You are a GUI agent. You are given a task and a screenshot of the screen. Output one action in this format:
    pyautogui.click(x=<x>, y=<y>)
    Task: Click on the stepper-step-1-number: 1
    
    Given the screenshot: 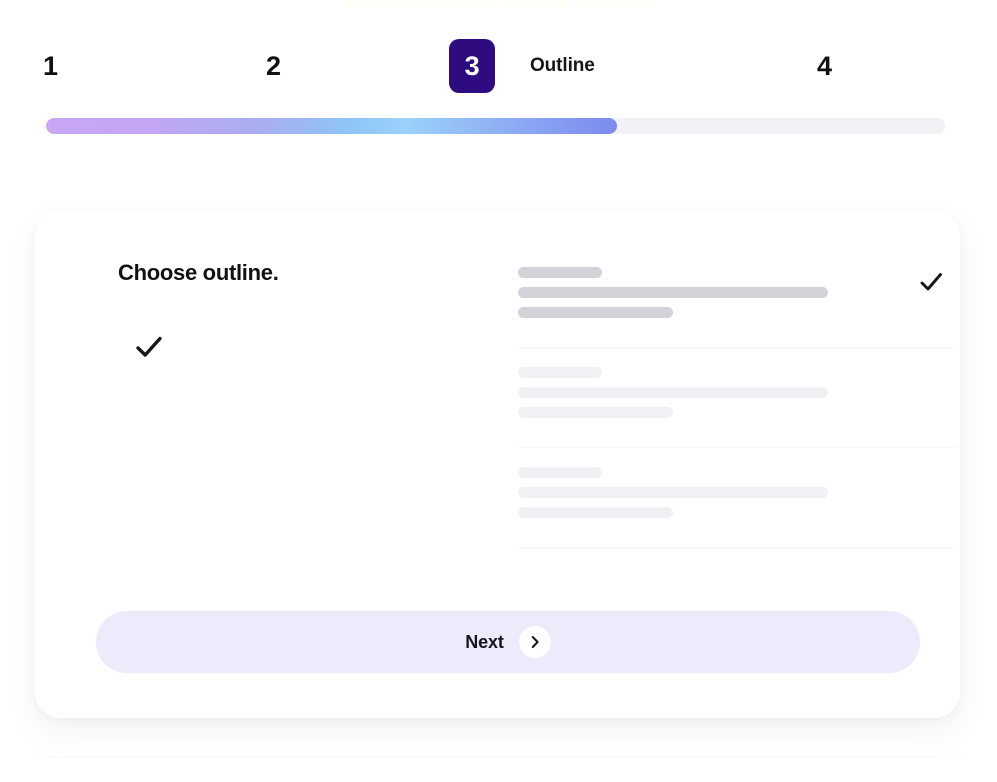 What is the action you would take?
    pyautogui.click(x=50, y=65)
    